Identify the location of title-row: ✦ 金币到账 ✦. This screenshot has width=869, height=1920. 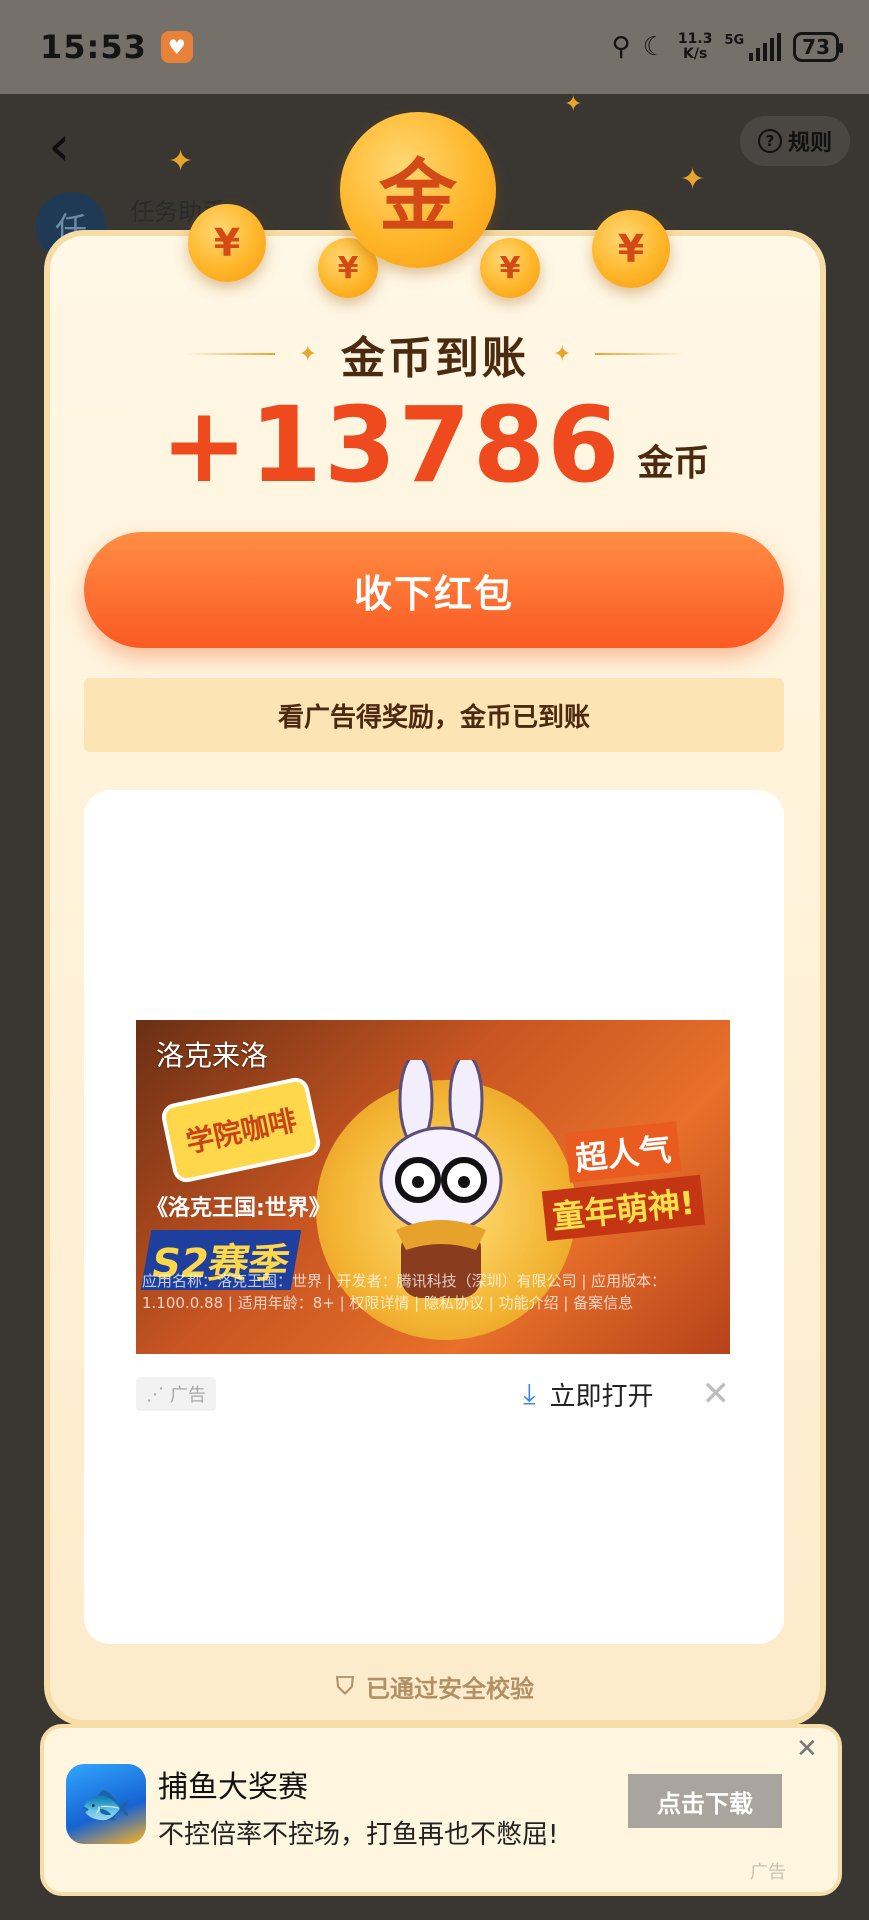
(435, 355).